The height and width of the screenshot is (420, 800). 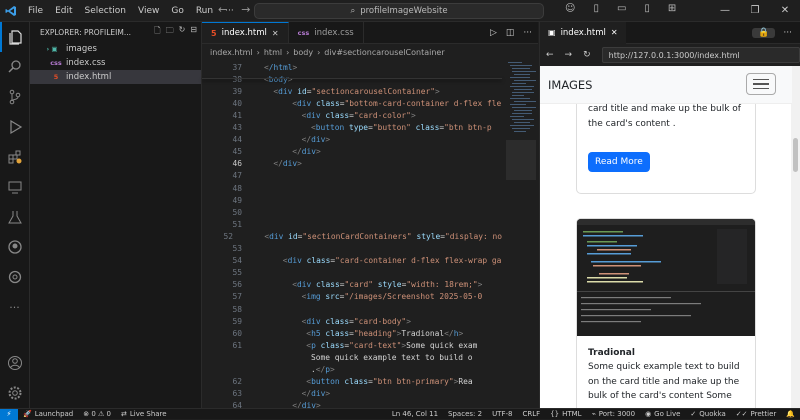 What do you see at coordinates (795, 237) in the screenshot?
I see `page-scrollbar` at bounding box center [795, 237].